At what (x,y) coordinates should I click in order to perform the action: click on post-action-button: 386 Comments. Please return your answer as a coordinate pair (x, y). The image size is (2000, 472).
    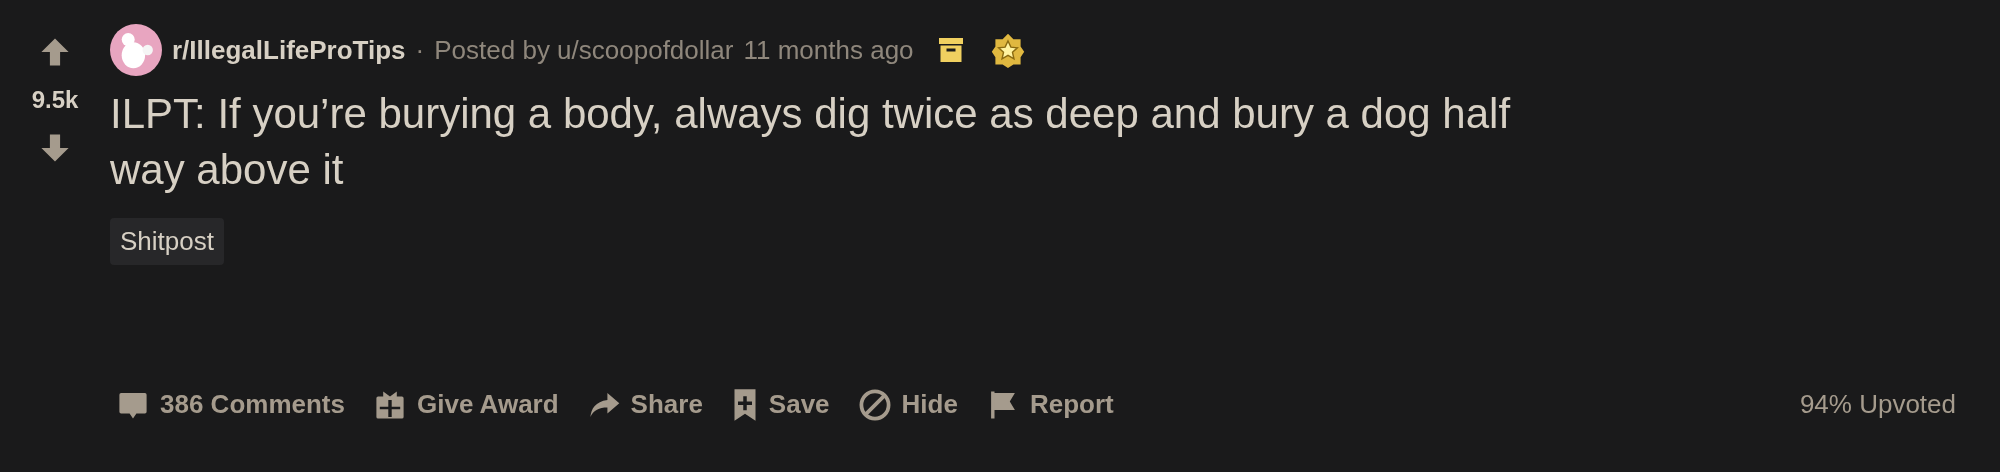
    Looking at the image, I should click on (230, 404).